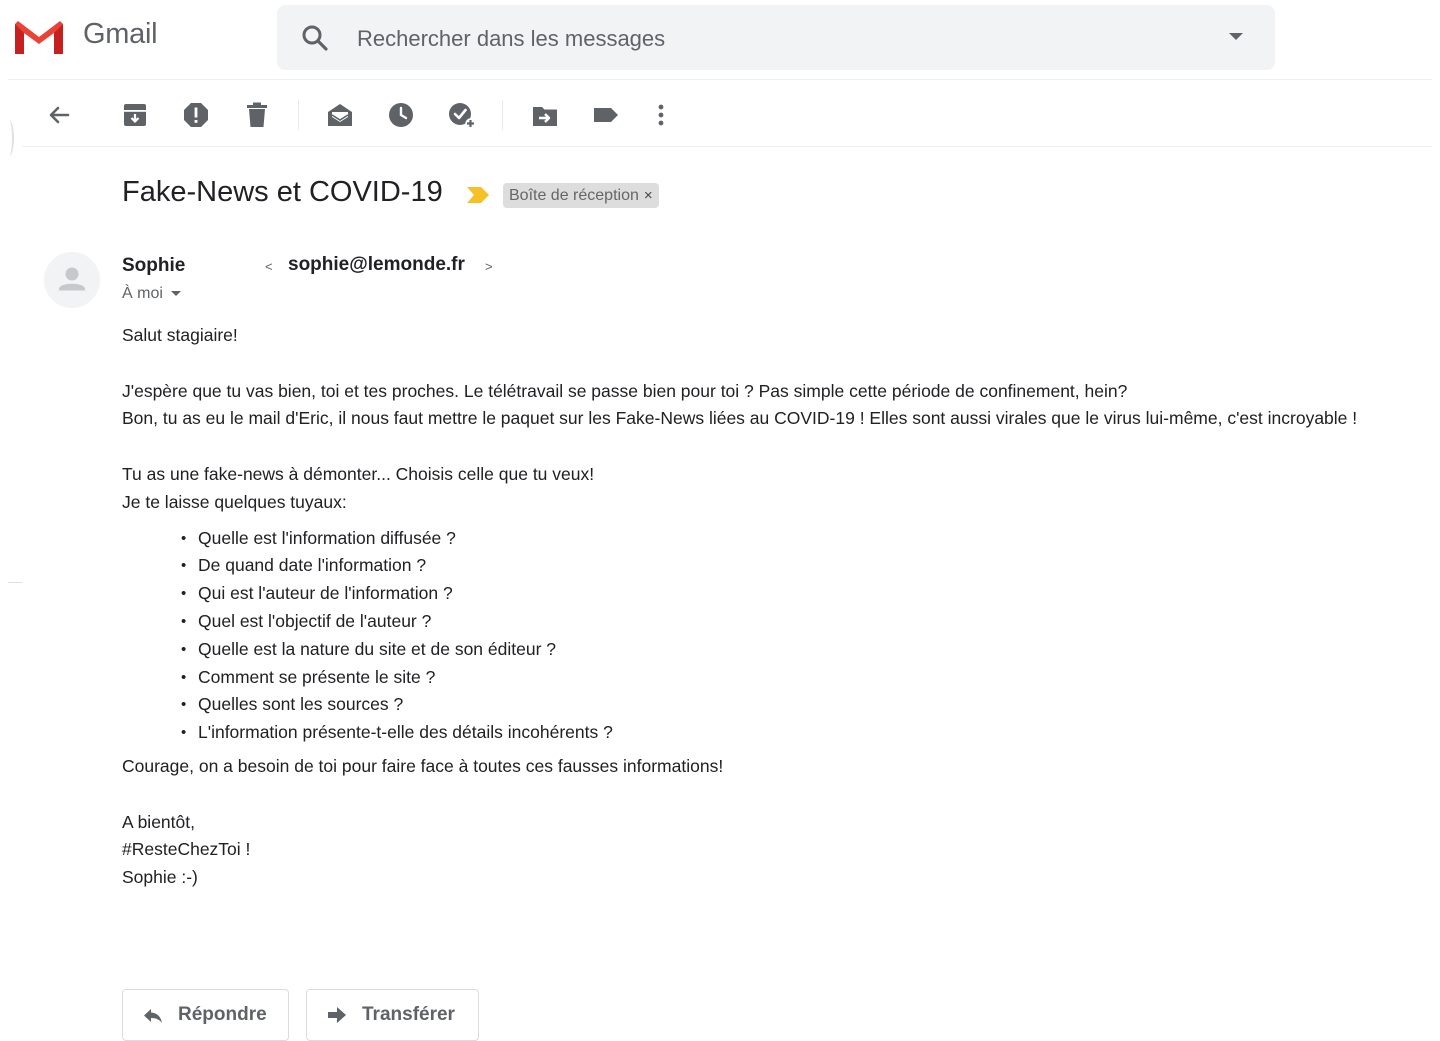 This screenshot has width=1440, height=1041. I want to click on add-to-tasks-button, so click(462, 115).